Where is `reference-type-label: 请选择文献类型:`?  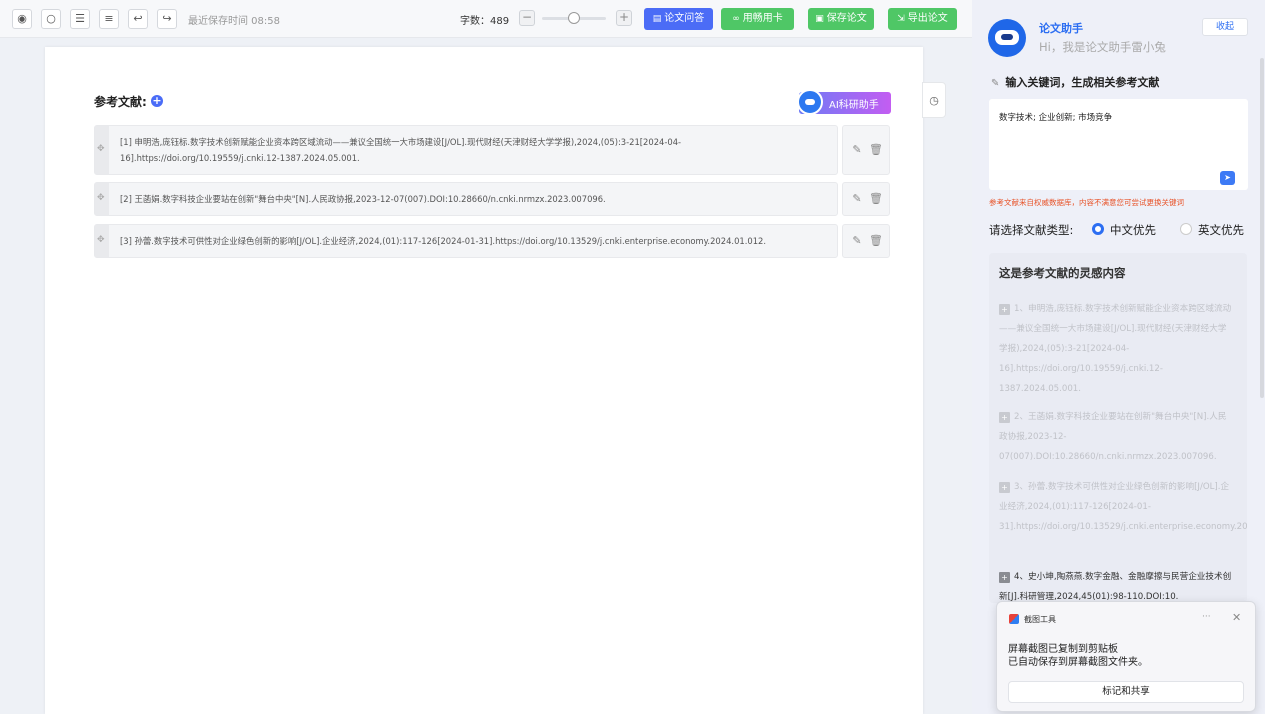
reference-type-label: 请选择文献类型: is located at coordinates (1031, 230).